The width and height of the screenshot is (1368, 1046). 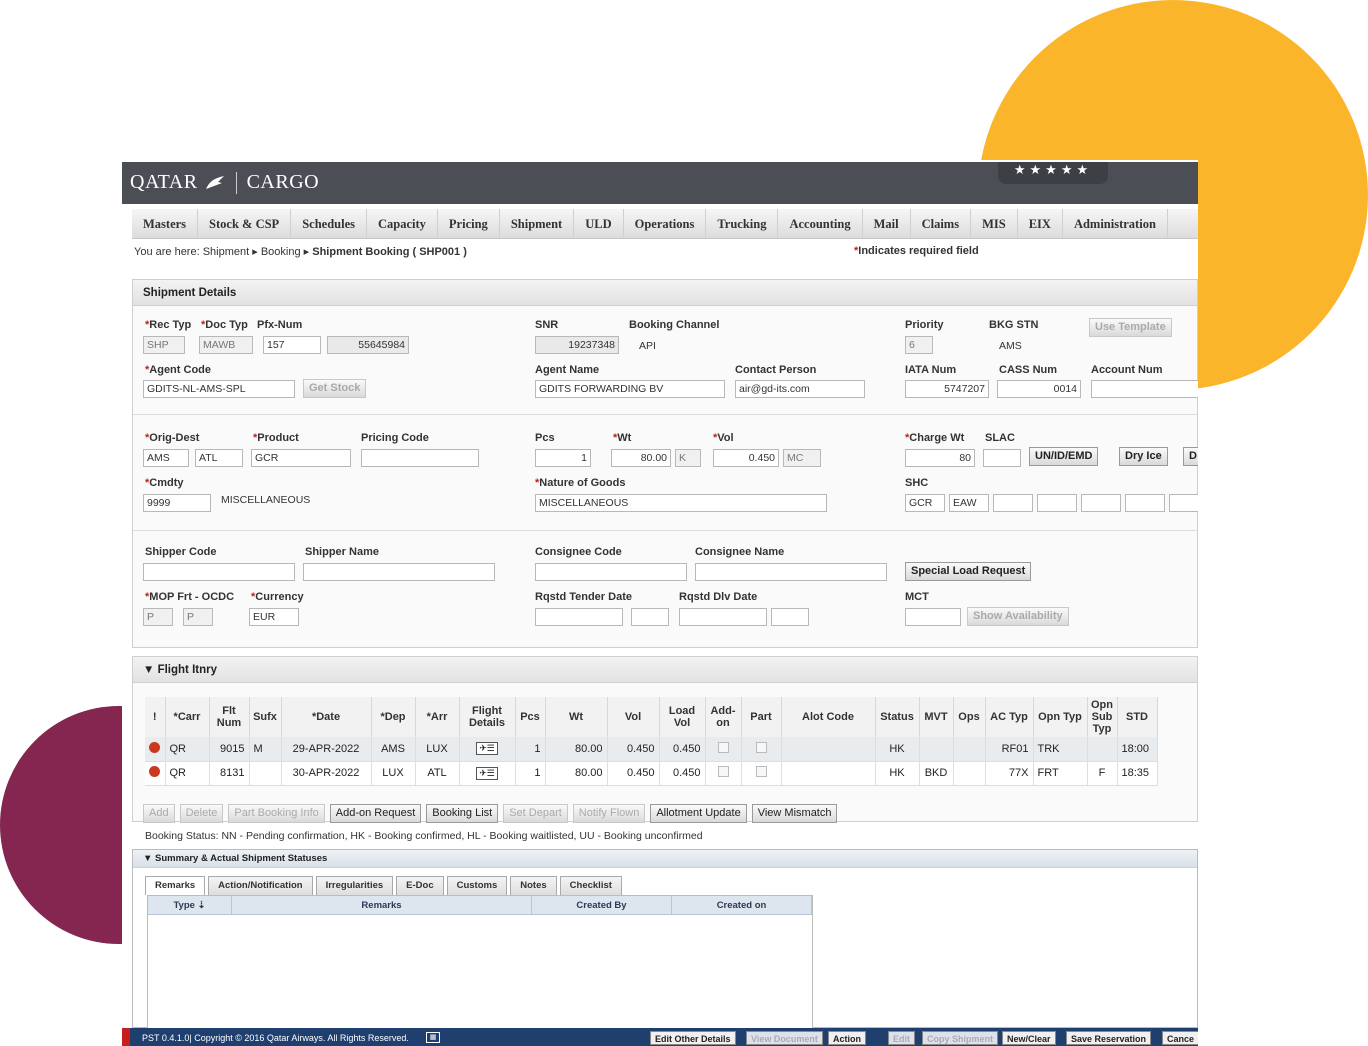 I want to click on grid-col-type: Type ⇣, so click(x=190, y=905).